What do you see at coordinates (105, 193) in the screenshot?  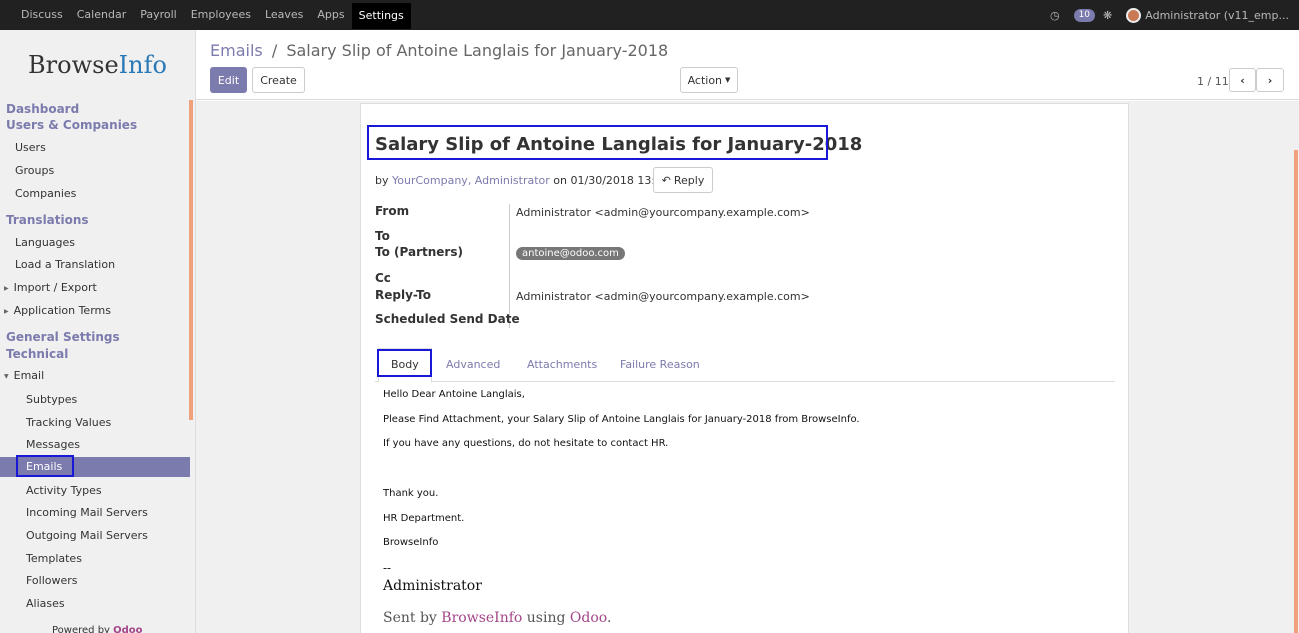 I see `sidebar-item-companies: Companies` at bounding box center [105, 193].